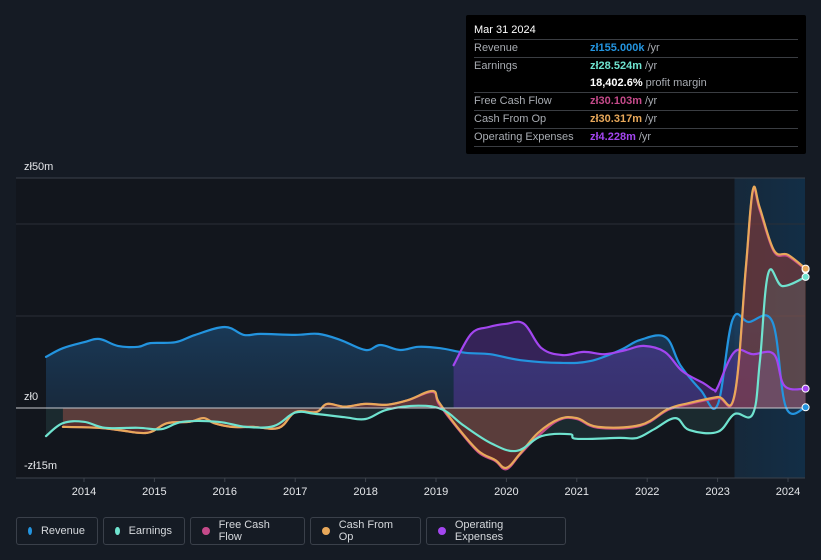  Describe the element at coordinates (30, 531) in the screenshot. I see `revenue-dot-icon` at that location.